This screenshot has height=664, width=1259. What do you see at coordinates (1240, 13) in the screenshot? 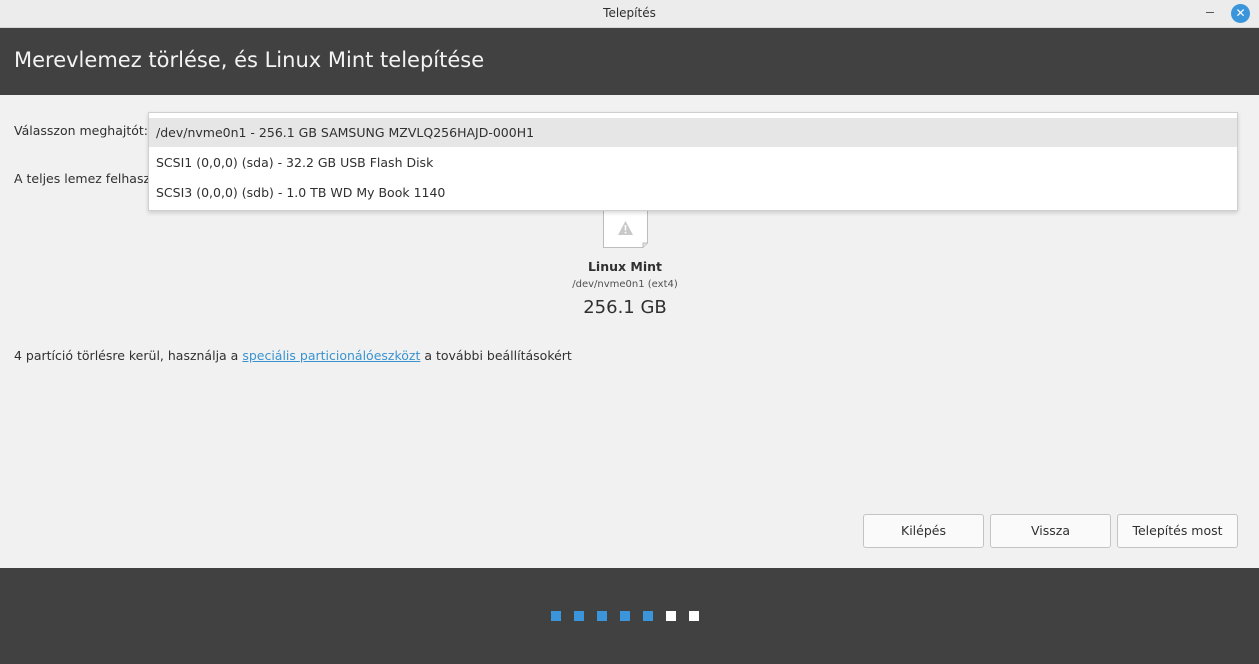
I see `close-icon: ✕` at bounding box center [1240, 13].